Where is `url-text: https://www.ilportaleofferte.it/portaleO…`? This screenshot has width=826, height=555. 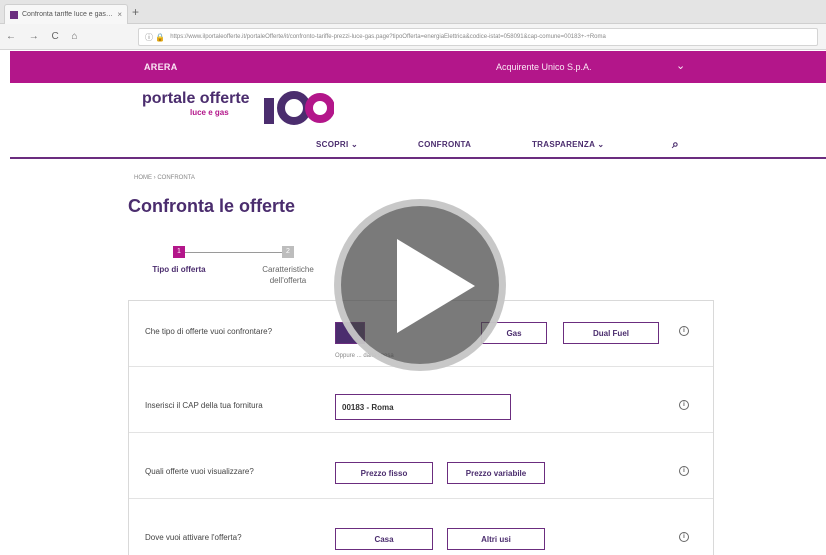 url-text: https://www.ilportaleofferte.it/portaleO… is located at coordinates (388, 37).